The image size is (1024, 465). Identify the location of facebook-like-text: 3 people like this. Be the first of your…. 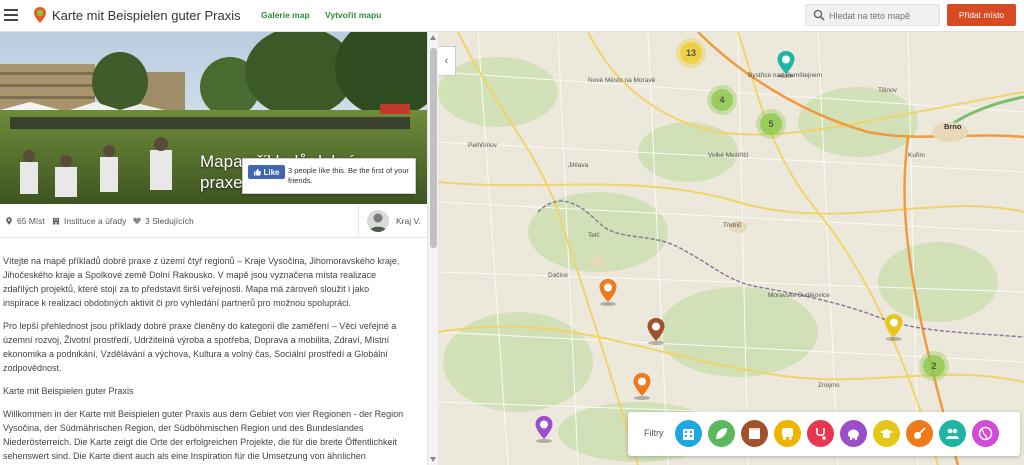
(348, 175).